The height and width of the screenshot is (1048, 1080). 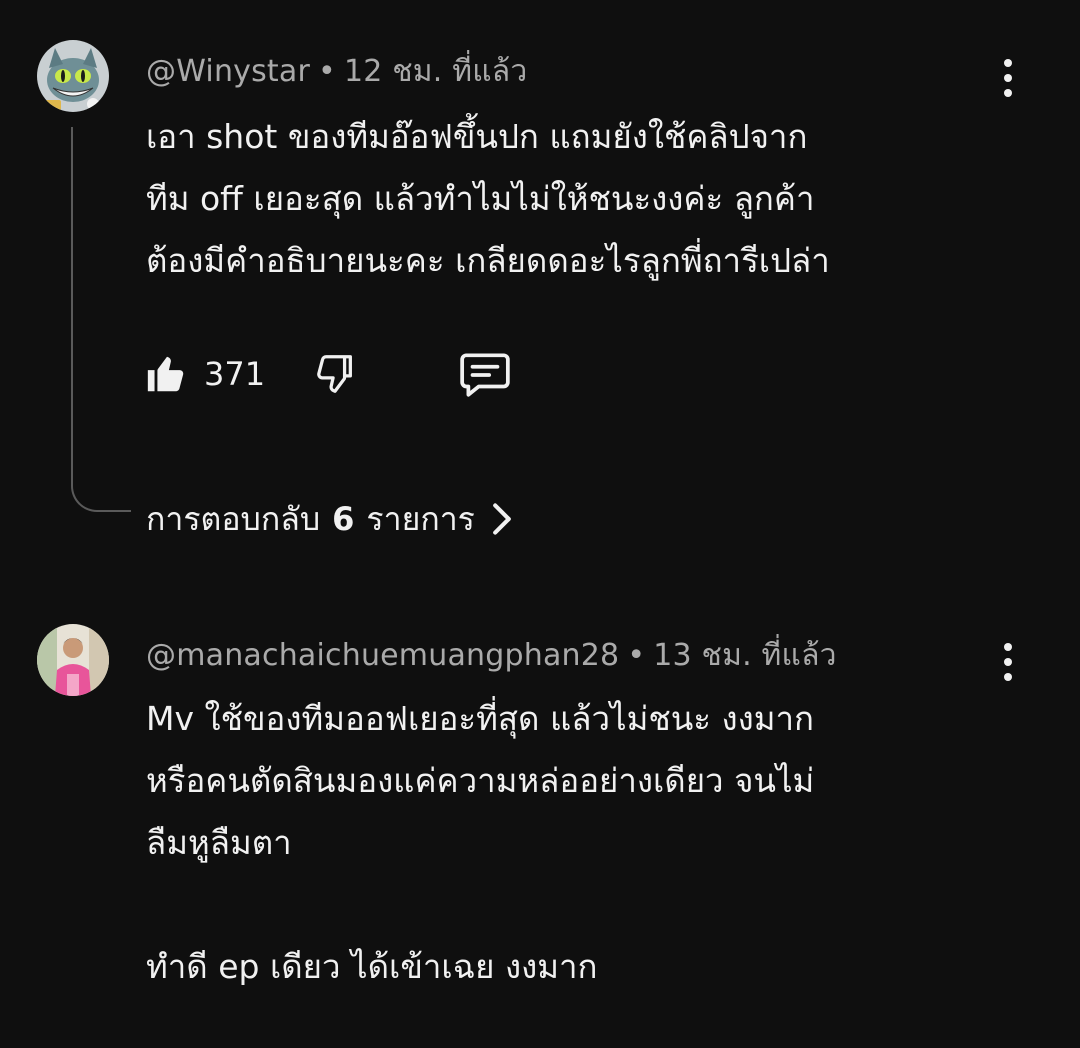 I want to click on like-button: 371, so click(x=204, y=374).